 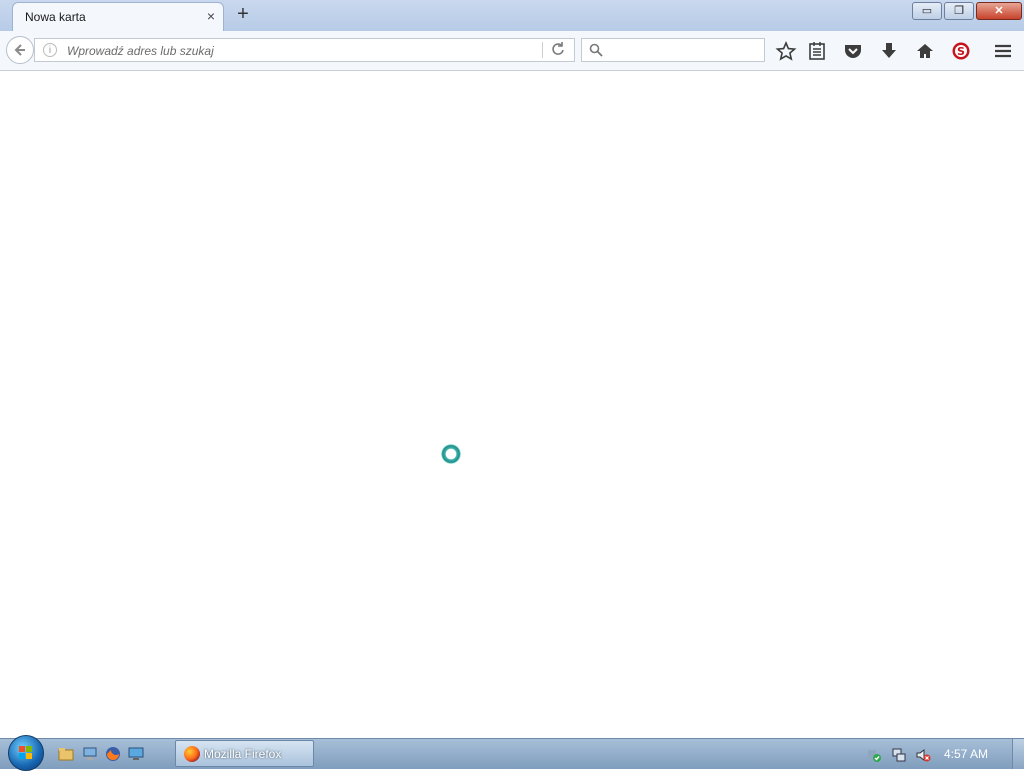 I want to click on pocket-icon, so click(x=853, y=51).